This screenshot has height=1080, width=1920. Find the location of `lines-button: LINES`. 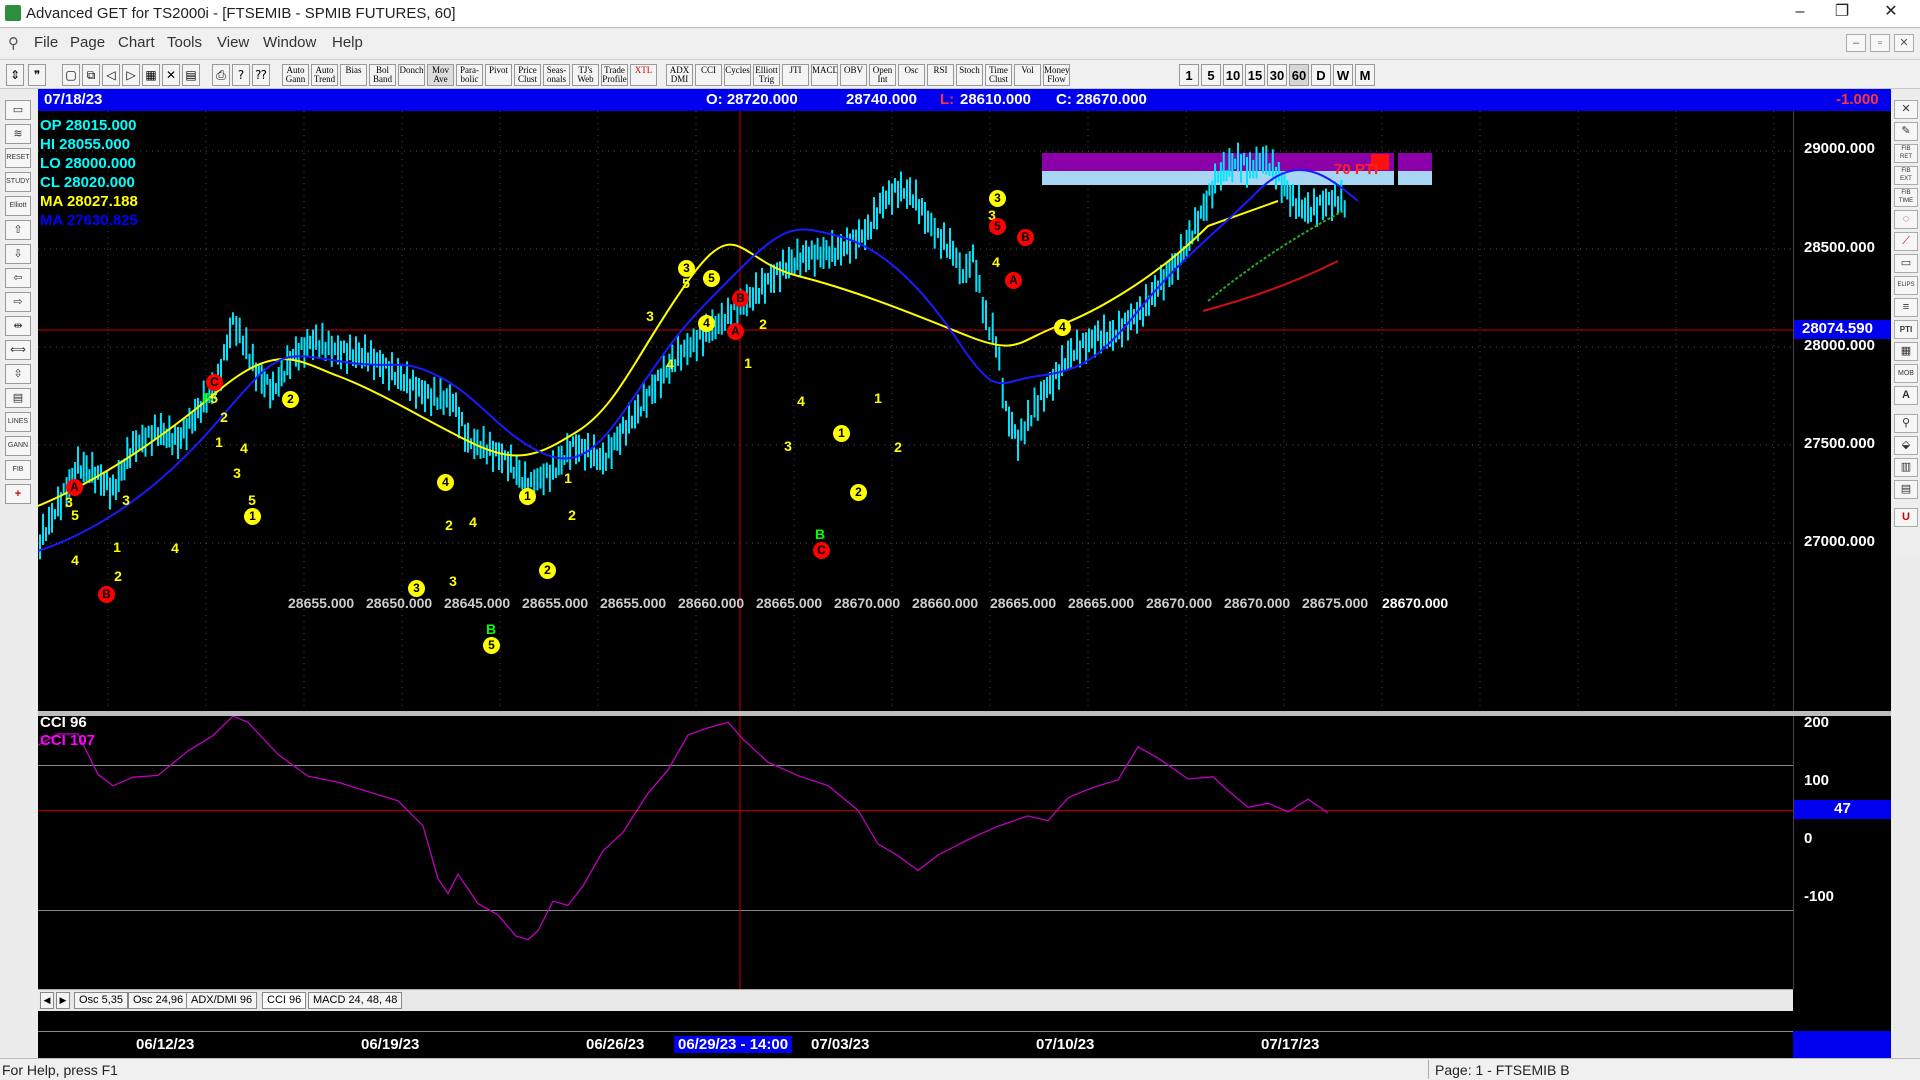

lines-button: LINES is located at coordinates (18, 422).